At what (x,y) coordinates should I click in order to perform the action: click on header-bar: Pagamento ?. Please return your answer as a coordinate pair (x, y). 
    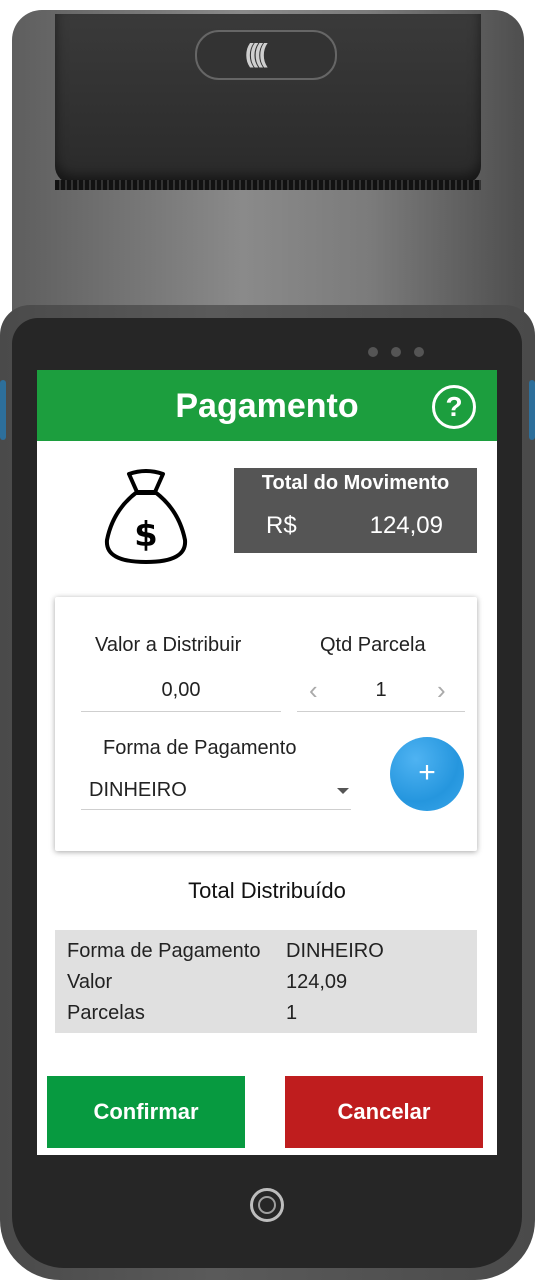
    Looking at the image, I should click on (267, 405).